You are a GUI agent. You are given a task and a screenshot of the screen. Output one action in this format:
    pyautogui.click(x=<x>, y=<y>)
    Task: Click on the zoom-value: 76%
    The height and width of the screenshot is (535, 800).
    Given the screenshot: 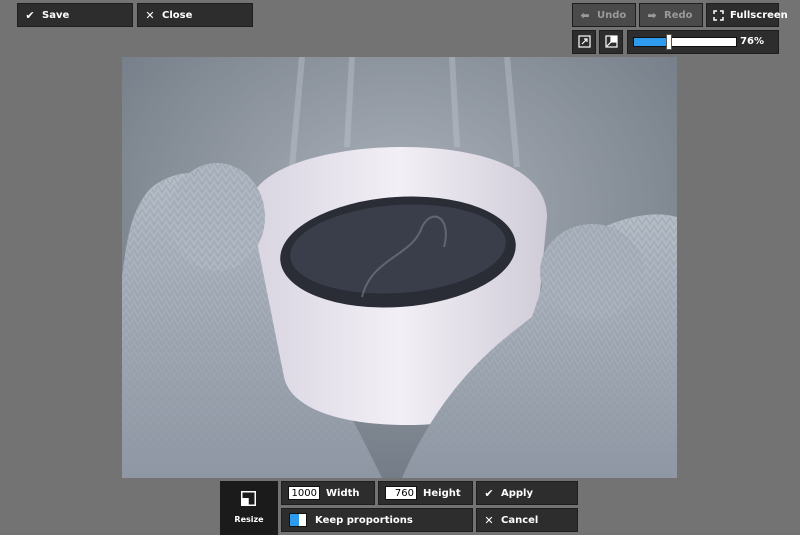 What is the action you would take?
    pyautogui.click(x=752, y=41)
    